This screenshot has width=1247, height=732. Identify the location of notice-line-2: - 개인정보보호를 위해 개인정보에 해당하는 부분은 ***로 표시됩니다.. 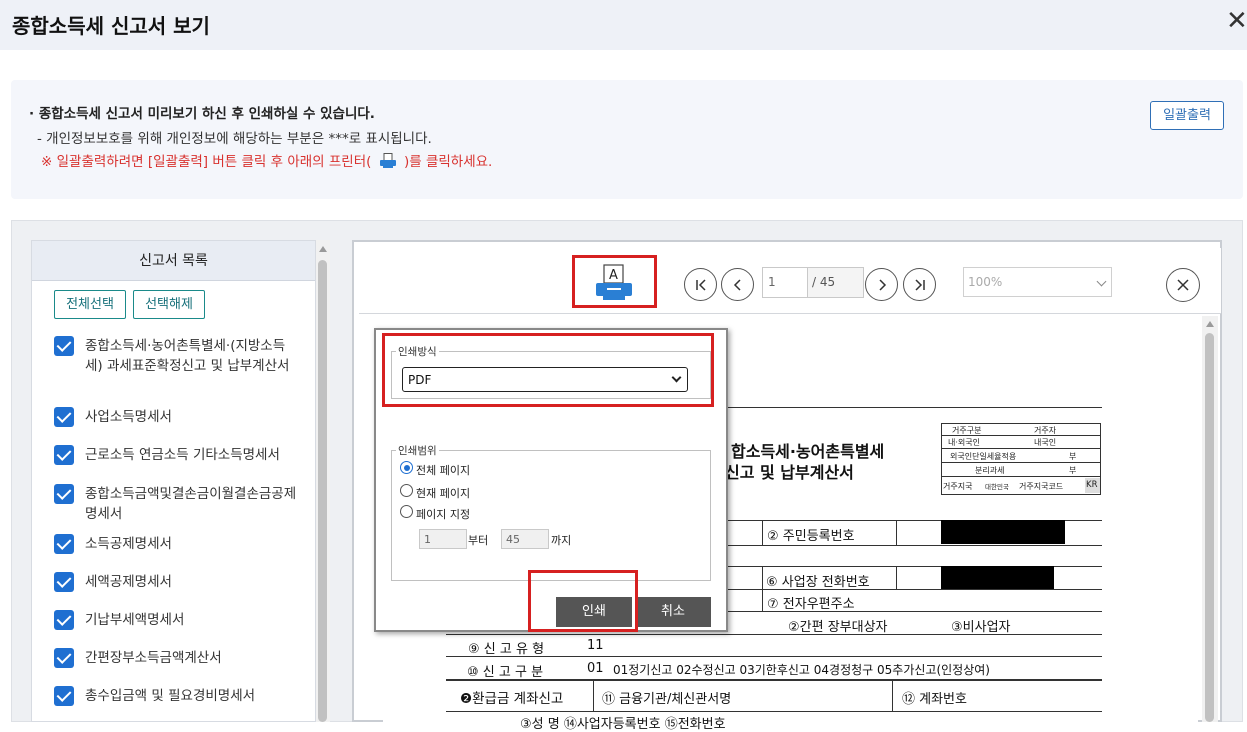
(234, 139).